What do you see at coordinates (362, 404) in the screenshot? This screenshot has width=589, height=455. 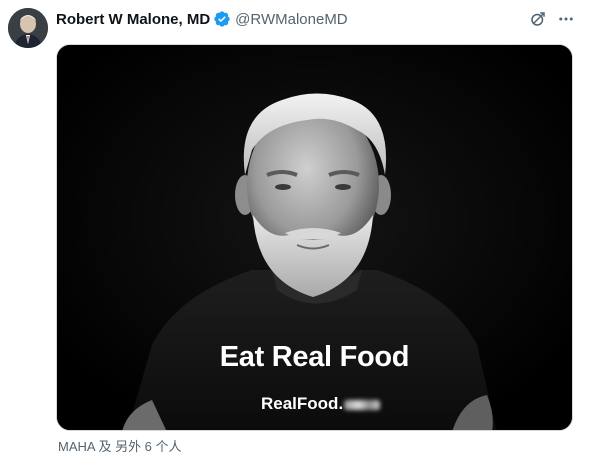 I see `blurred-domain-suffix` at bounding box center [362, 404].